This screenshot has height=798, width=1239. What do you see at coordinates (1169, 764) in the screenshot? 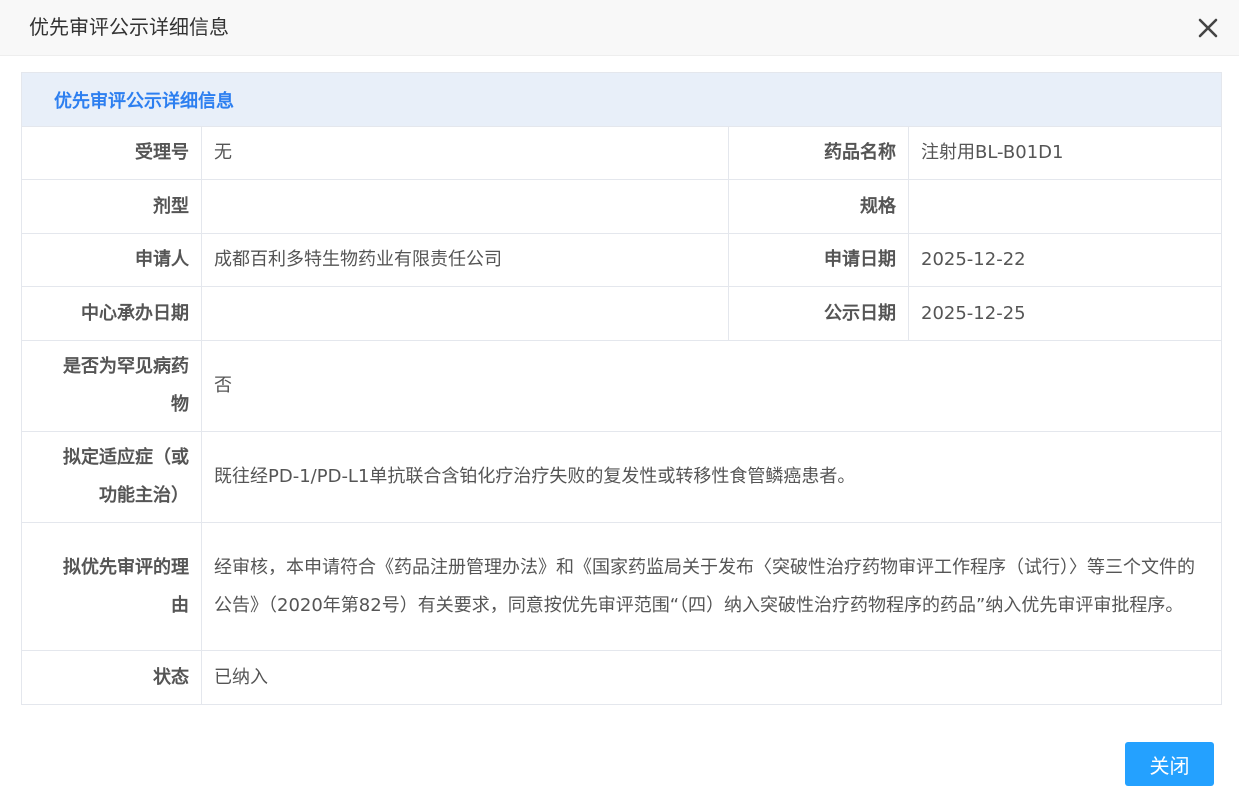
I see `close-button: 关闭` at bounding box center [1169, 764].